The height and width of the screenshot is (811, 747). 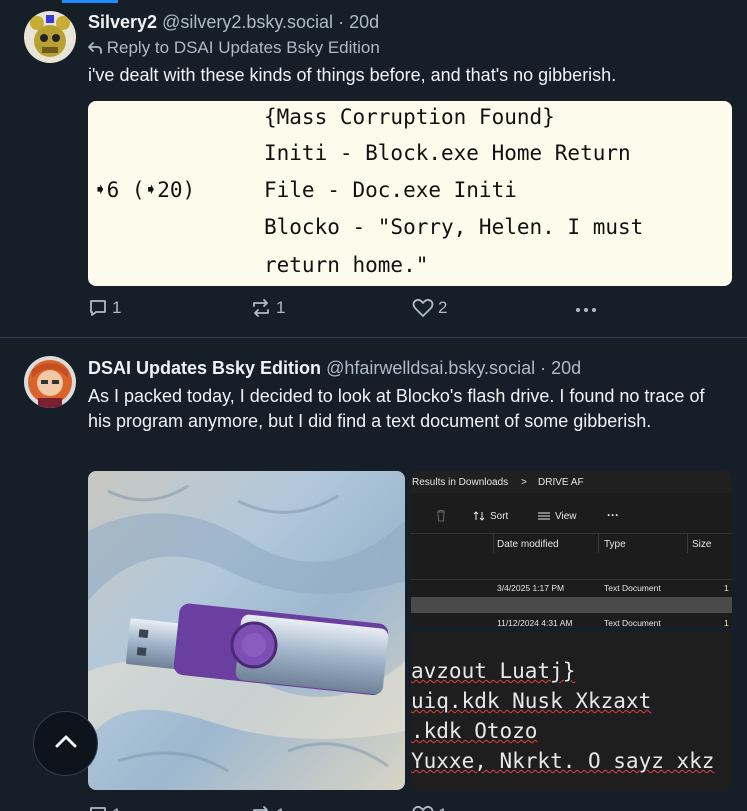 I want to click on image-text-line: ➧6 (➧20), so click(x=145, y=190).